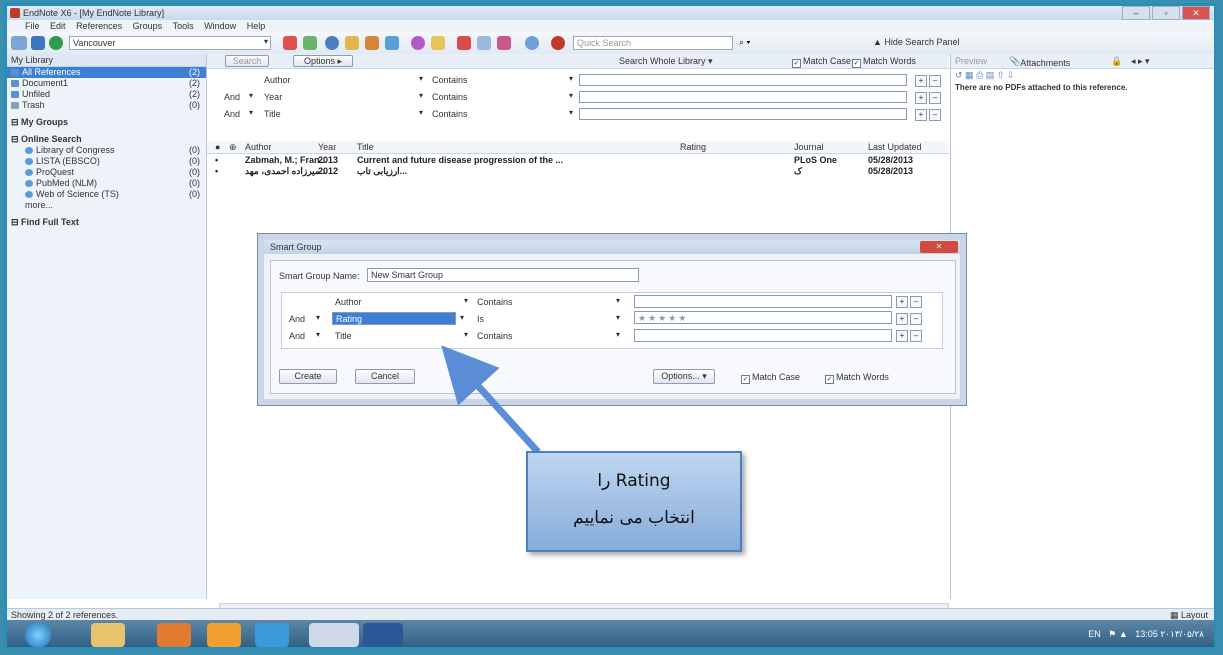  Describe the element at coordinates (1039, 62) in the screenshot. I see `tab-attachments: 📎 Attachments` at that location.